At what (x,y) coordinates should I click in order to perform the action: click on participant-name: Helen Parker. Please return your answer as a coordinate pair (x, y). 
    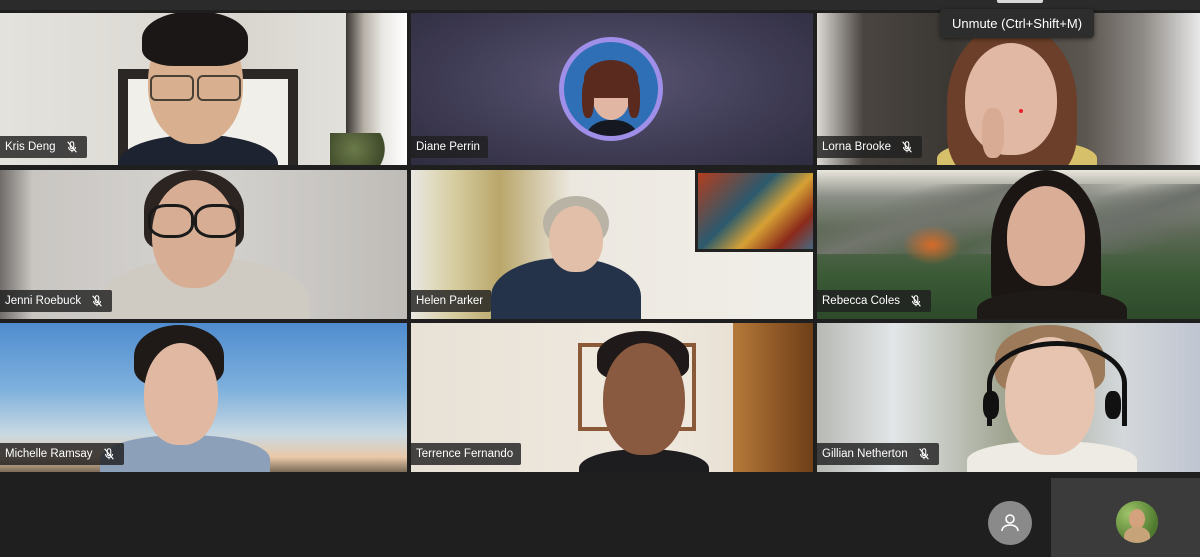
    Looking at the image, I should click on (450, 301).